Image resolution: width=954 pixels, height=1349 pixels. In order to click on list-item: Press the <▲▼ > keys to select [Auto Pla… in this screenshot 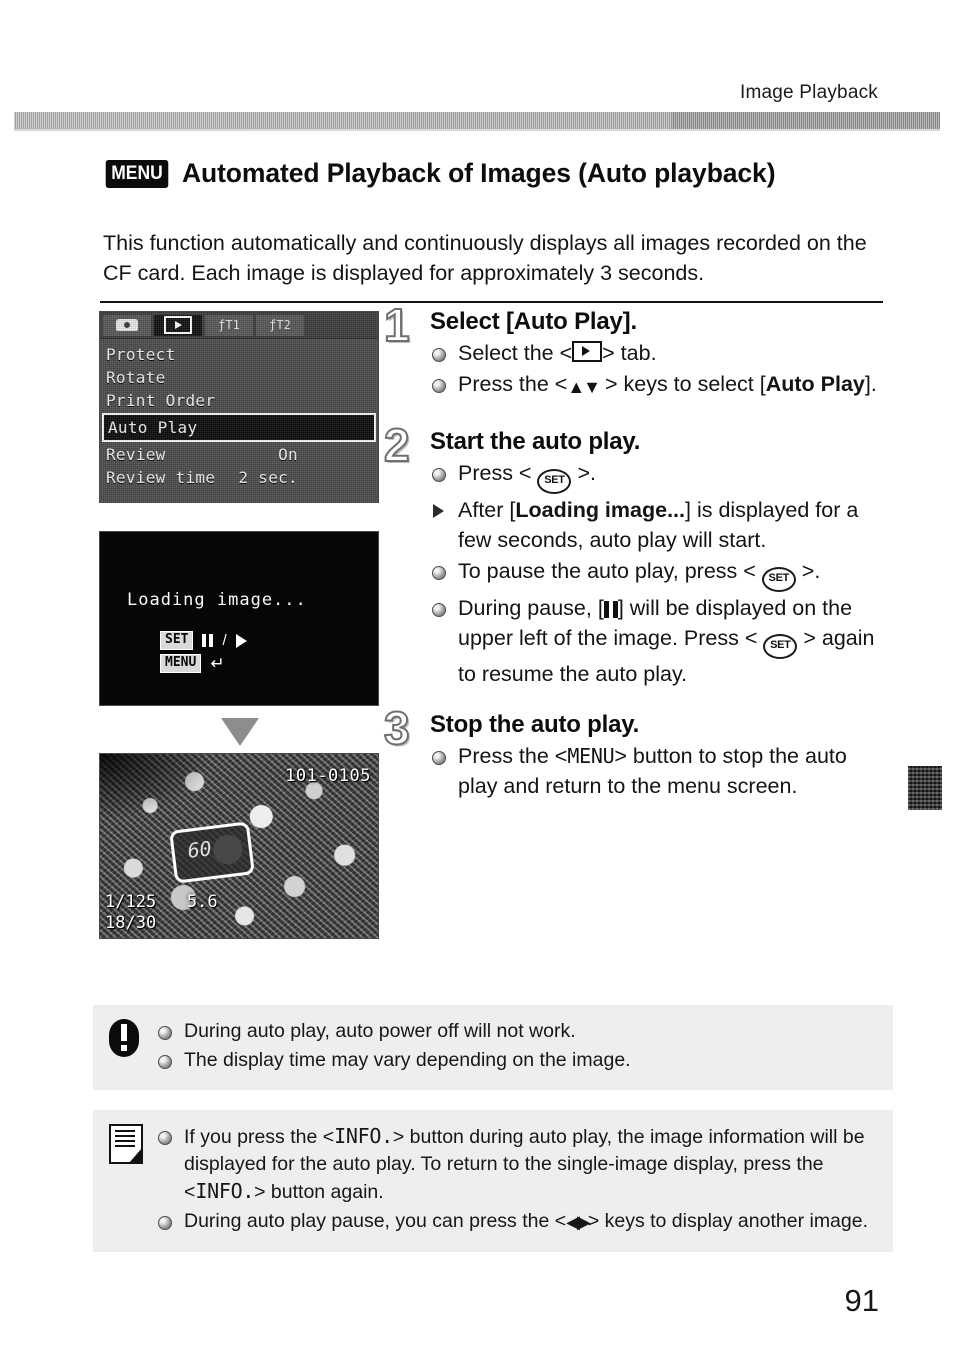, I will do `click(658, 385)`.